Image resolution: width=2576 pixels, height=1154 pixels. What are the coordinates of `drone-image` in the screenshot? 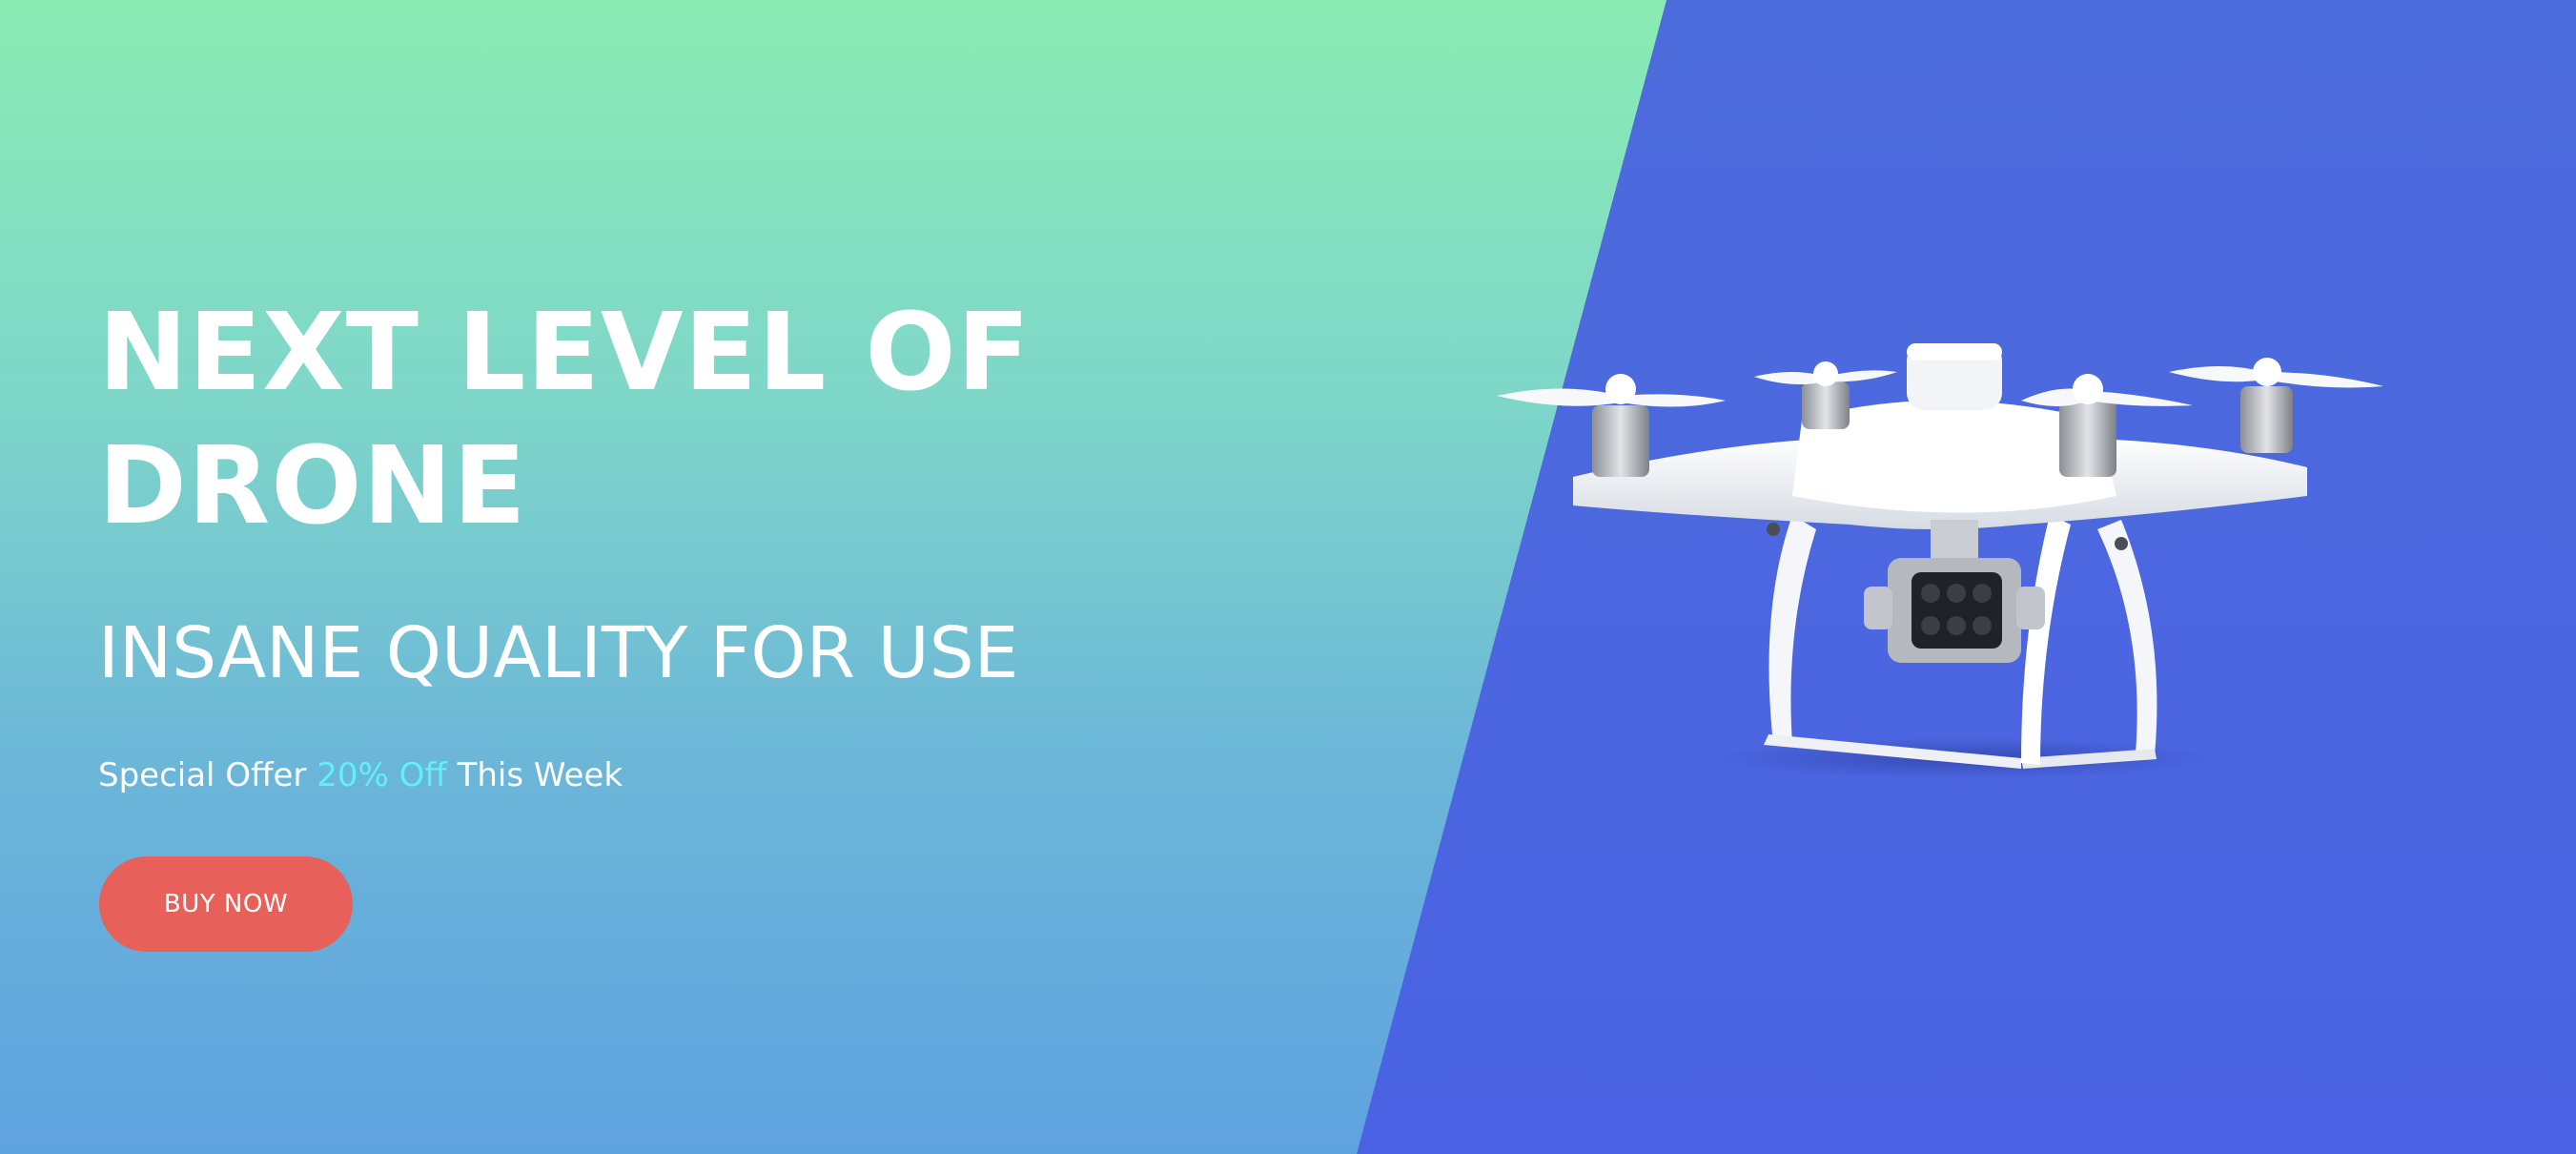 It's located at (1940, 561).